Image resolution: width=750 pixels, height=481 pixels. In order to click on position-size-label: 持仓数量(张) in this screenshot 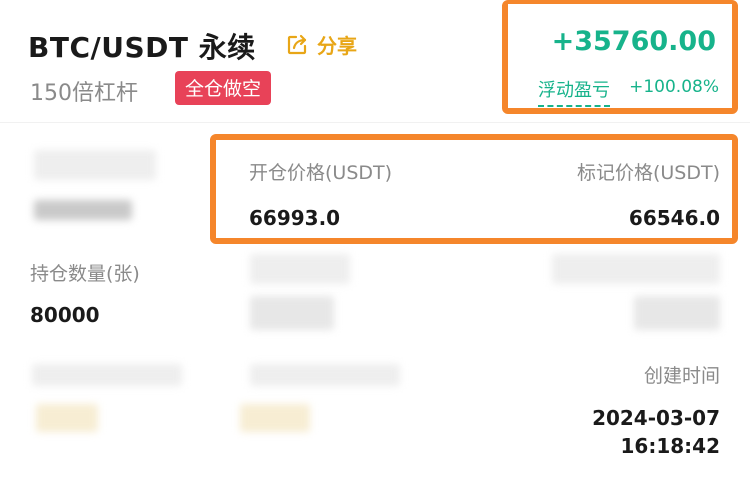, I will do `click(85, 274)`.